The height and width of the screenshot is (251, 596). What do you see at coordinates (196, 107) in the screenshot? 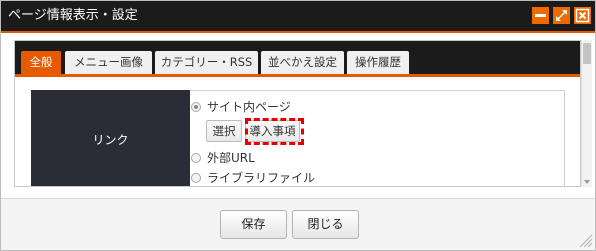
I see `radio-internal-page-control` at bounding box center [196, 107].